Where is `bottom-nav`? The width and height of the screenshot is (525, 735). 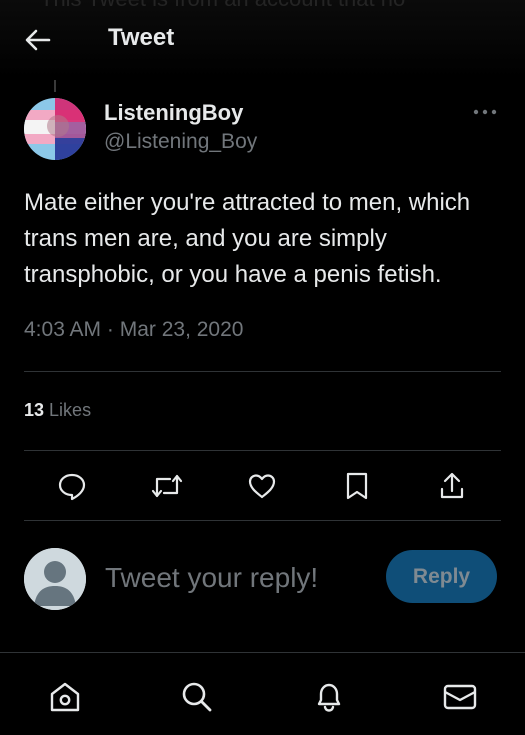
bottom-nav is located at coordinates (262, 693).